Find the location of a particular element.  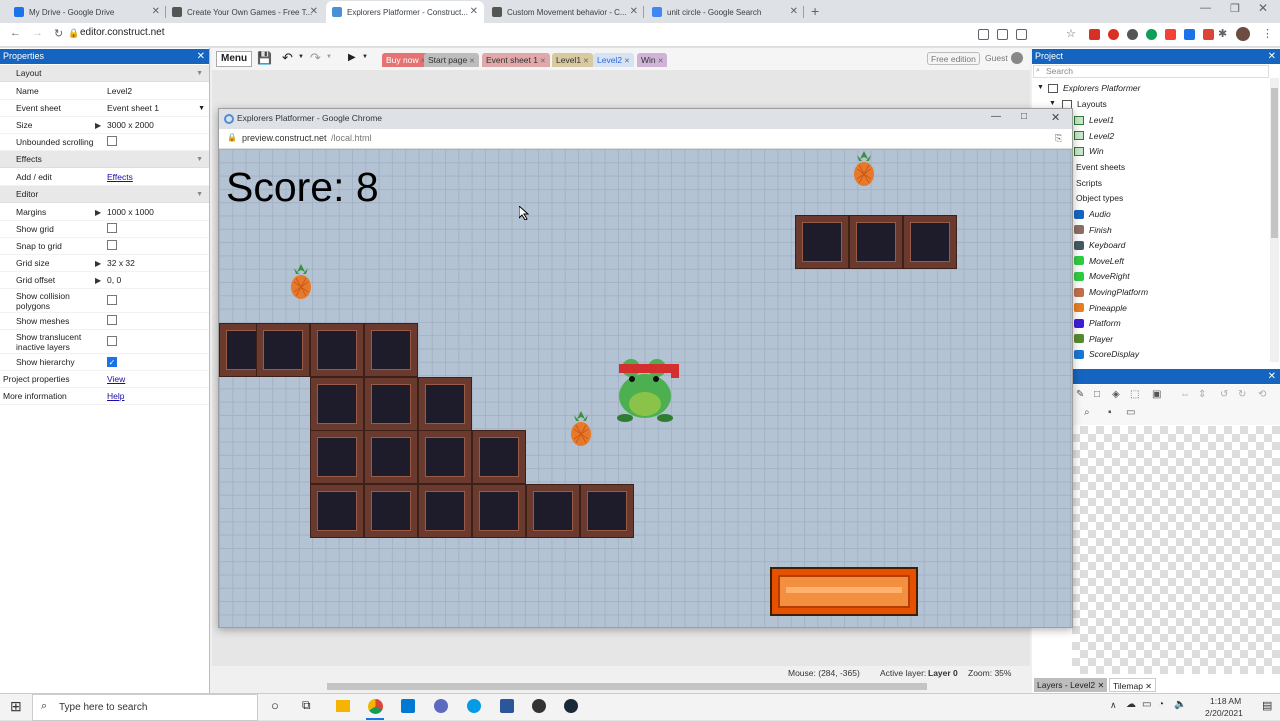

folder-icon: ▭ is located at coordinates (1130, 412).